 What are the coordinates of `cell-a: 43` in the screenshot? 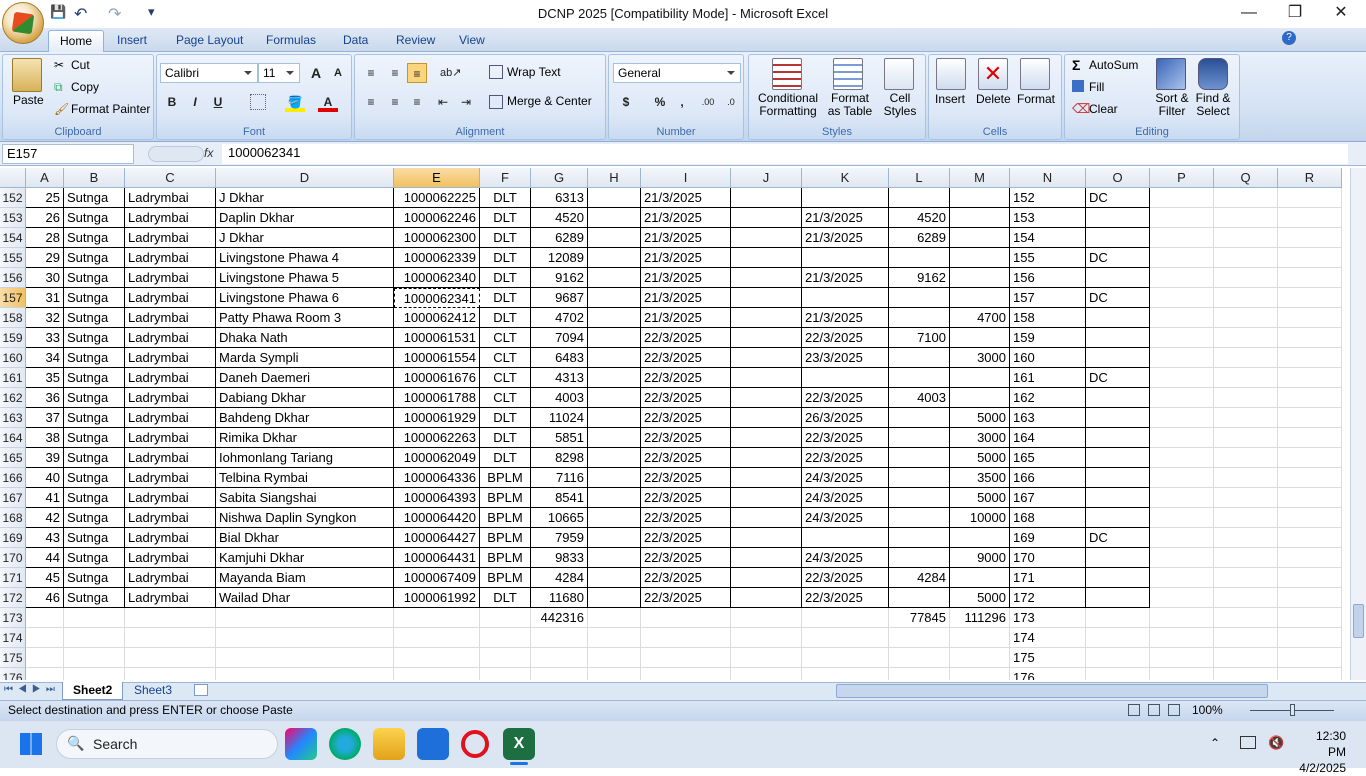 It's located at (45, 538).